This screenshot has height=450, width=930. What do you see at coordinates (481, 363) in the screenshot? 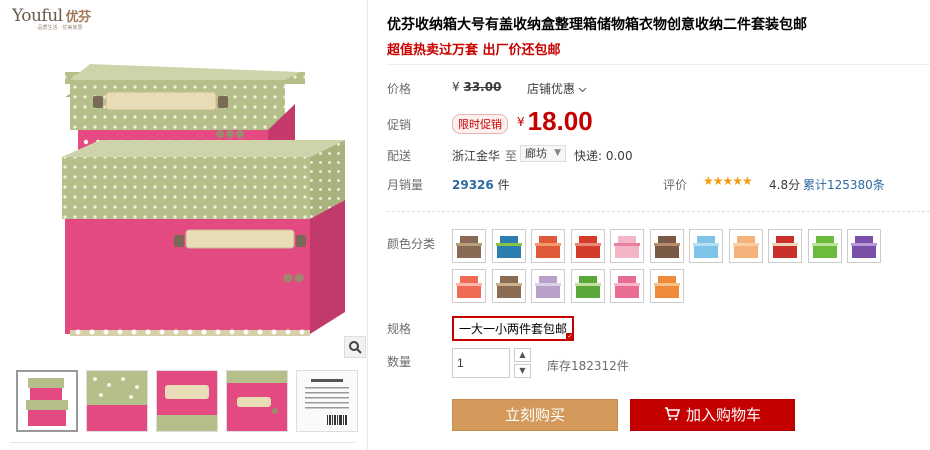
I see `quantity-input` at bounding box center [481, 363].